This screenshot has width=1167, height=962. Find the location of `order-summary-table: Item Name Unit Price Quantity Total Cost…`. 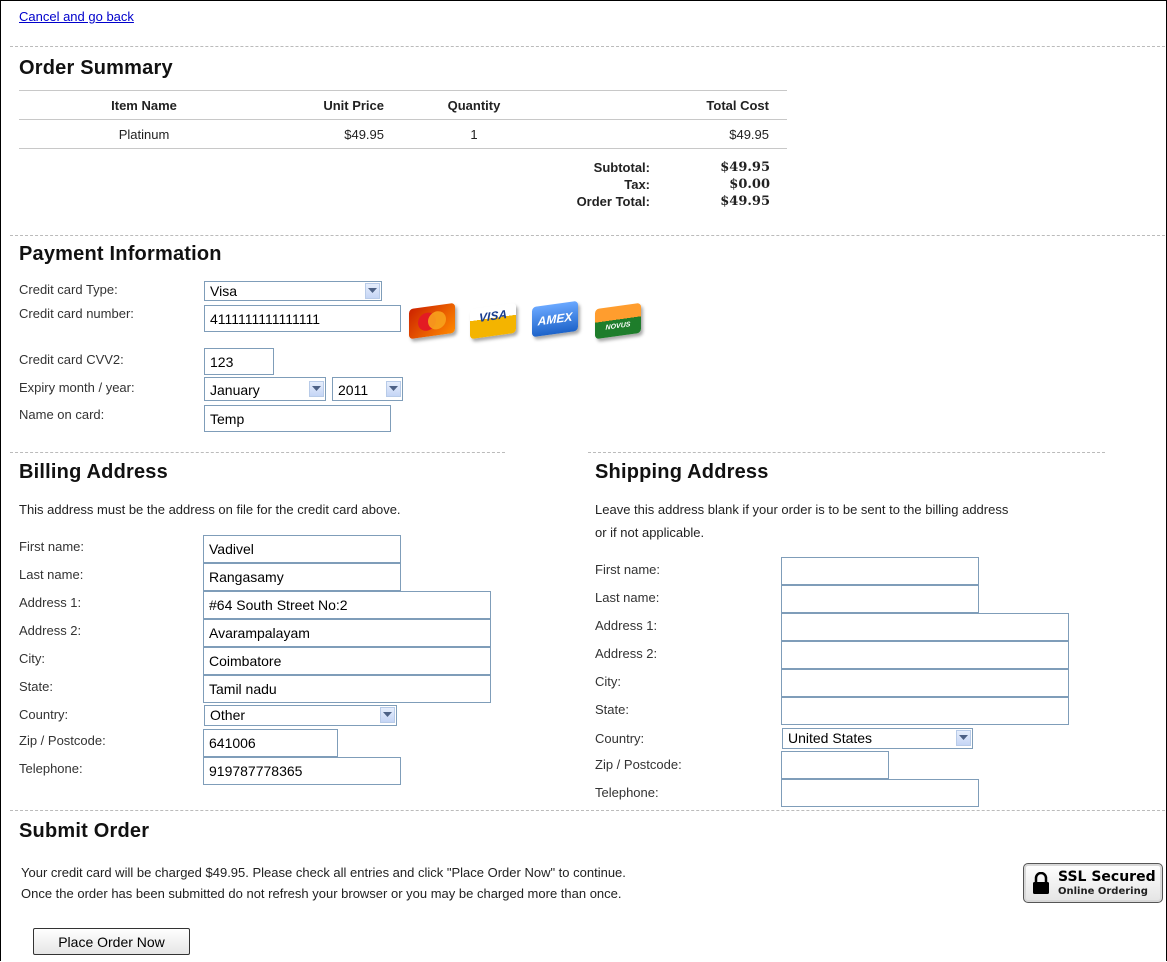

order-summary-table: Item Name Unit Price Quantity Total Cost… is located at coordinates (403, 119).